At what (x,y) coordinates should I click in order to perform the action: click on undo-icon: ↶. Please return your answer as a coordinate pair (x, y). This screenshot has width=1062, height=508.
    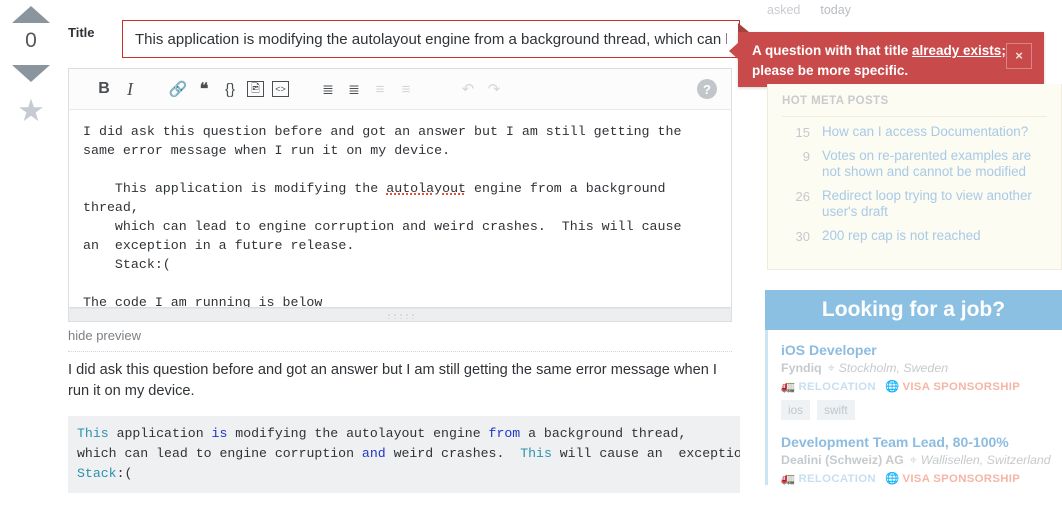
    Looking at the image, I should click on (468, 89).